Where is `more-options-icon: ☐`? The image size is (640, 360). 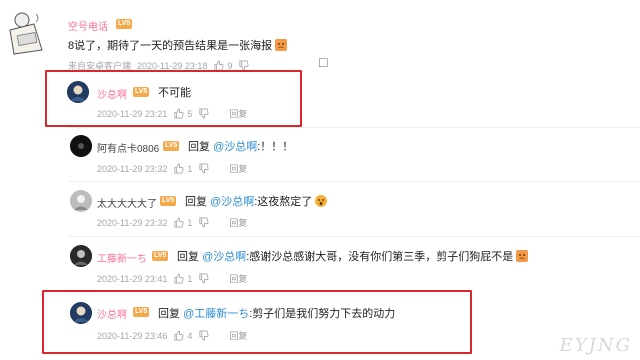 more-options-icon: ☐ is located at coordinates (323, 63).